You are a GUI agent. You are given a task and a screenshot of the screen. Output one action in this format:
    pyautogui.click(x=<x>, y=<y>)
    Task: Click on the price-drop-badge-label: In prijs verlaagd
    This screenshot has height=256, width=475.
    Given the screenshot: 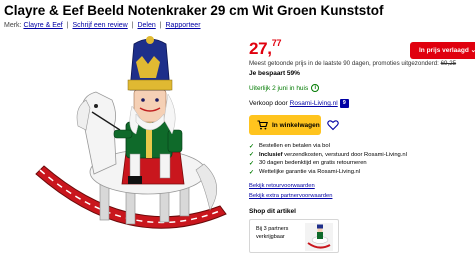 What is the action you would take?
    pyautogui.click(x=444, y=50)
    